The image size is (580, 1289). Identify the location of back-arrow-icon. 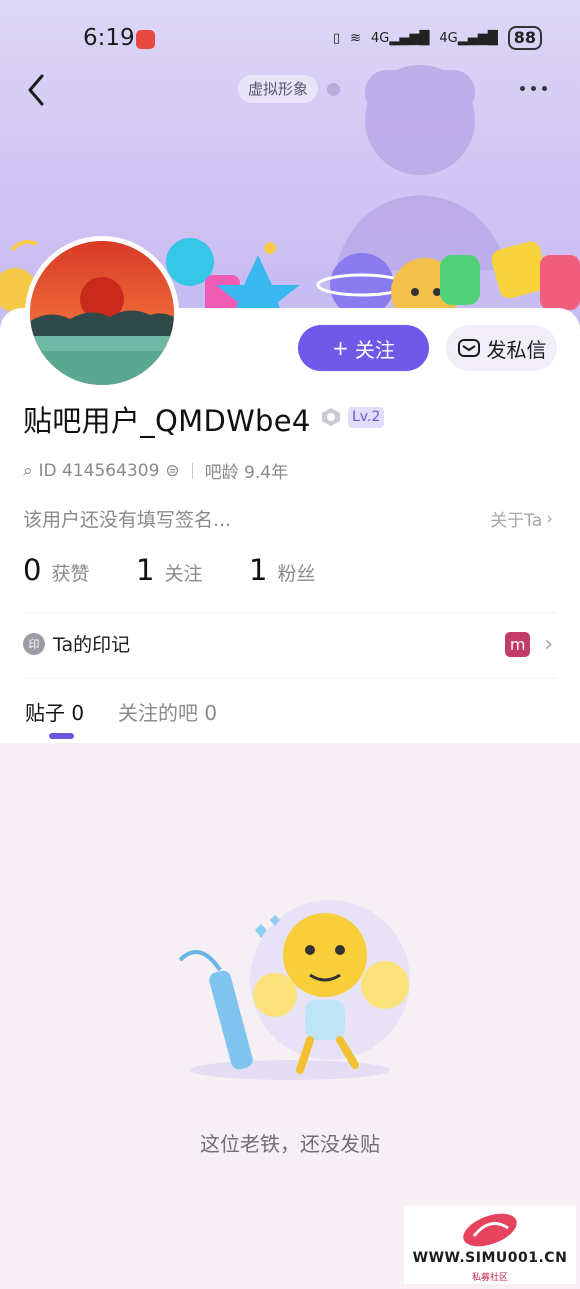
(36, 90).